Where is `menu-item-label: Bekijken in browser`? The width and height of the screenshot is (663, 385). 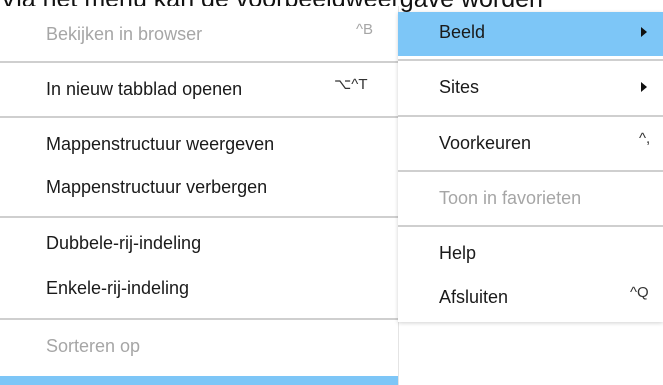 menu-item-label: Bekijken in browser is located at coordinates (124, 34).